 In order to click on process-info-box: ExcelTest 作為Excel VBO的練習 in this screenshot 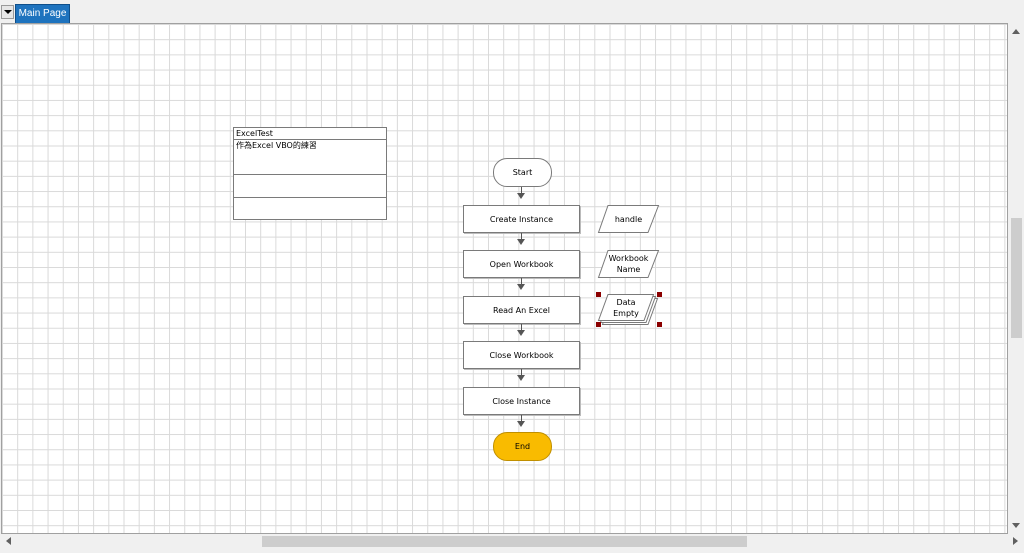, I will do `click(310, 173)`.